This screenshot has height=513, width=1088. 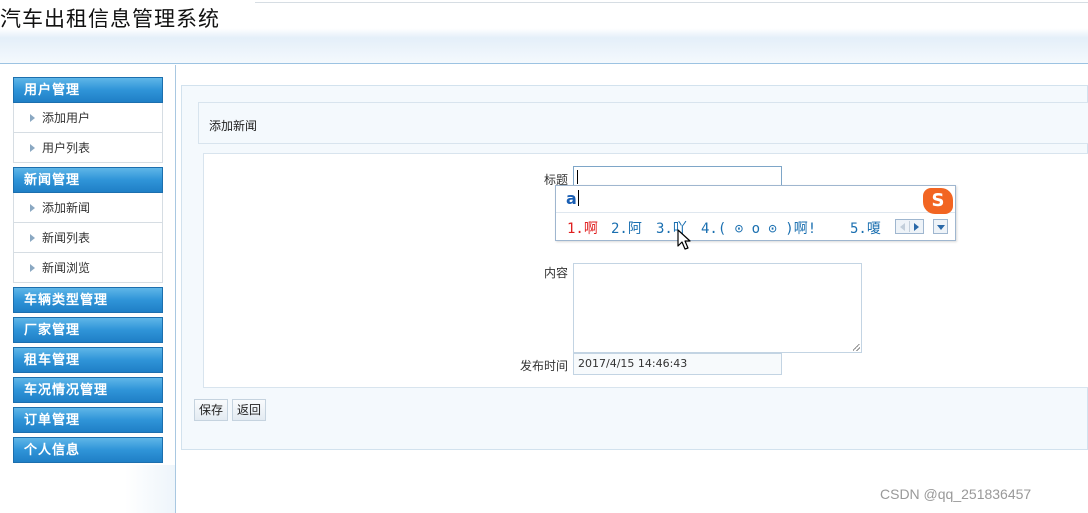 I want to click on ime-candidate: 1.啊, so click(x=582, y=228).